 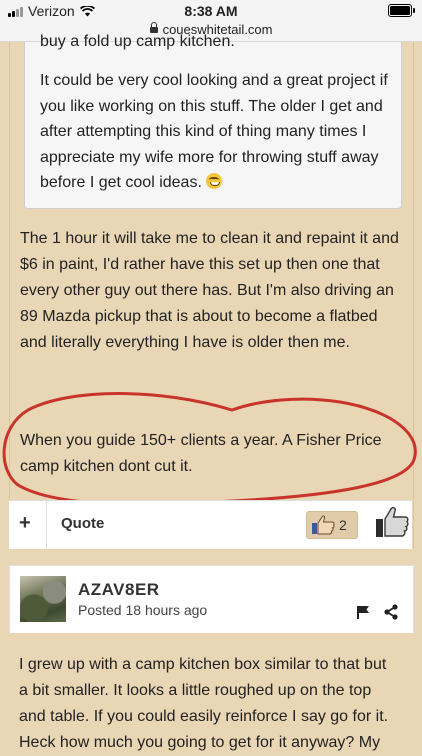 What do you see at coordinates (343, 525) in the screenshot?
I see `reaction-count: 2` at bounding box center [343, 525].